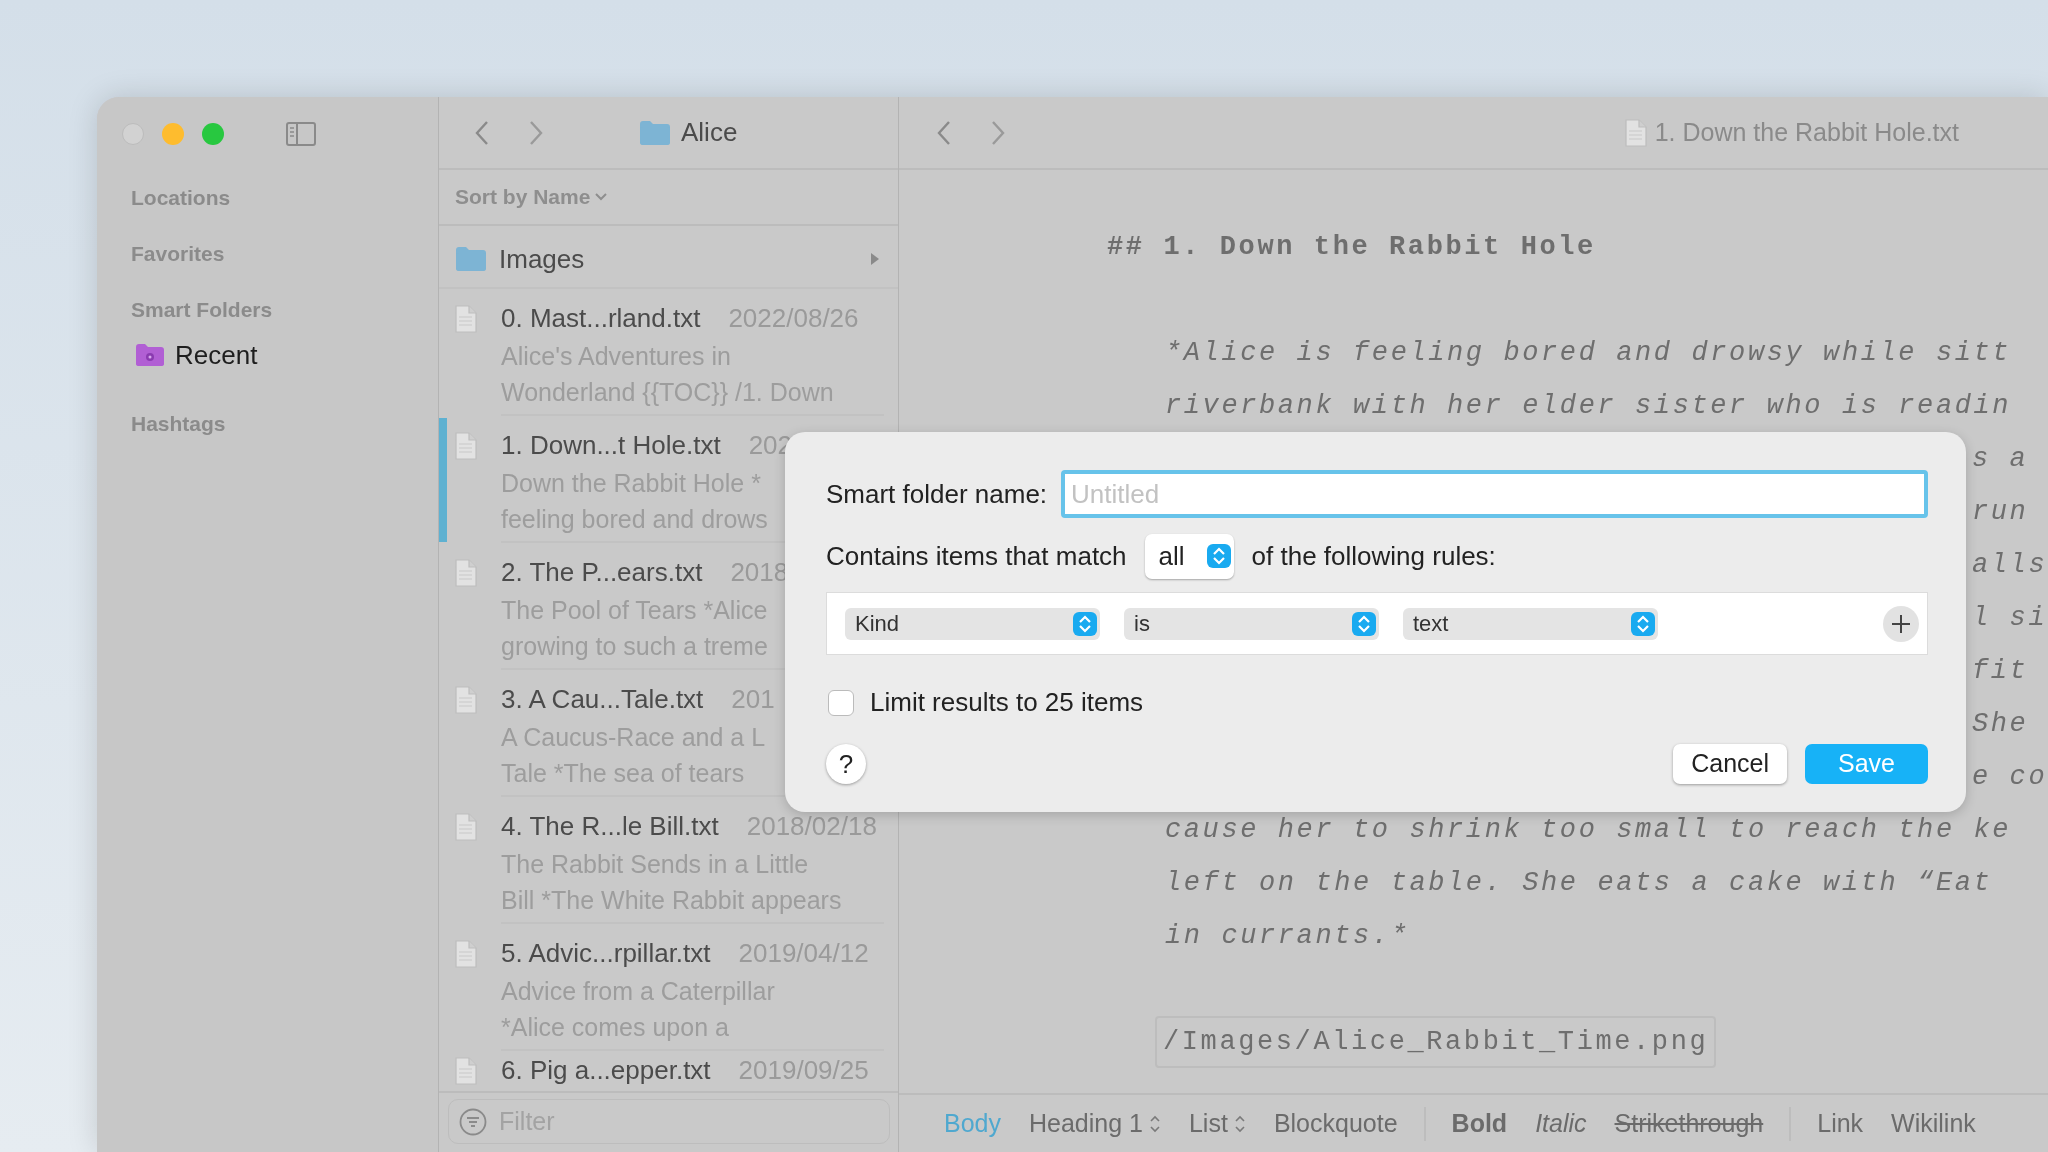 The width and height of the screenshot is (2048, 1152). Describe the element at coordinates (1530, 623) in the screenshot. I see `rule-select: text` at that location.